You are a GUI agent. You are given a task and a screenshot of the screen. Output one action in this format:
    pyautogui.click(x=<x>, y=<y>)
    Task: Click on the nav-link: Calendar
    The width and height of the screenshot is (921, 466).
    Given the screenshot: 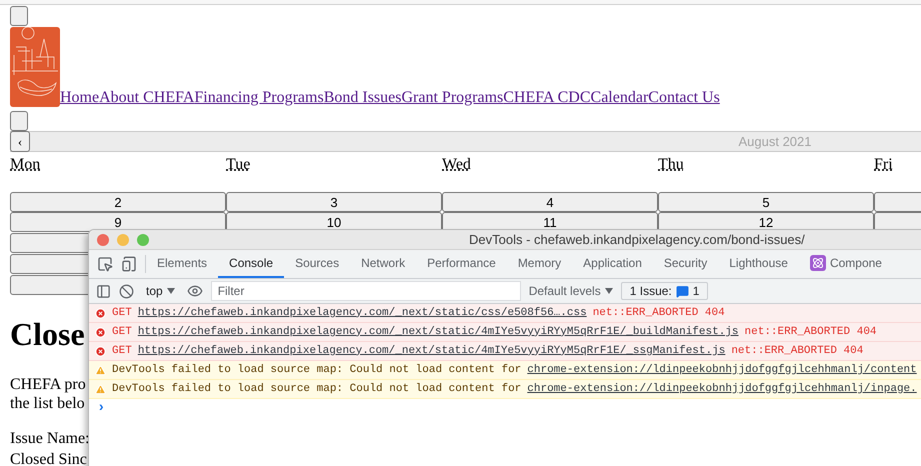 What is the action you would take?
    pyautogui.click(x=619, y=98)
    